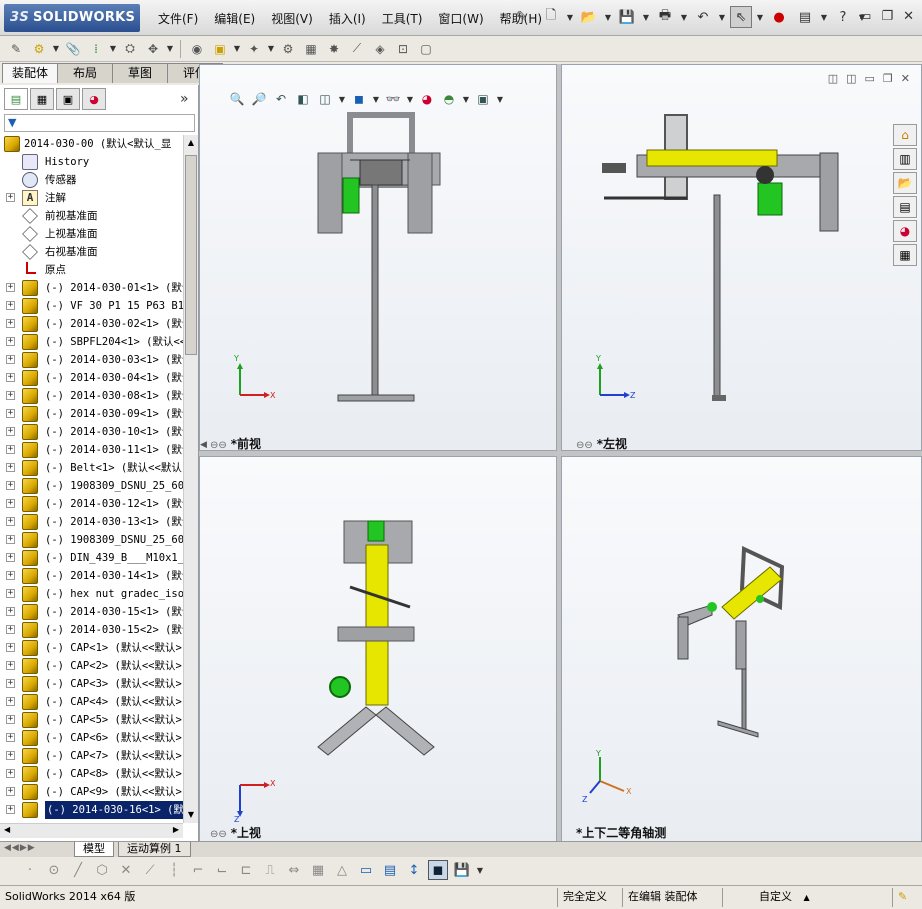 This screenshot has width=922, height=909. Describe the element at coordinates (589, 17) in the screenshot. I see `open-folder-icon: 📂` at that location.